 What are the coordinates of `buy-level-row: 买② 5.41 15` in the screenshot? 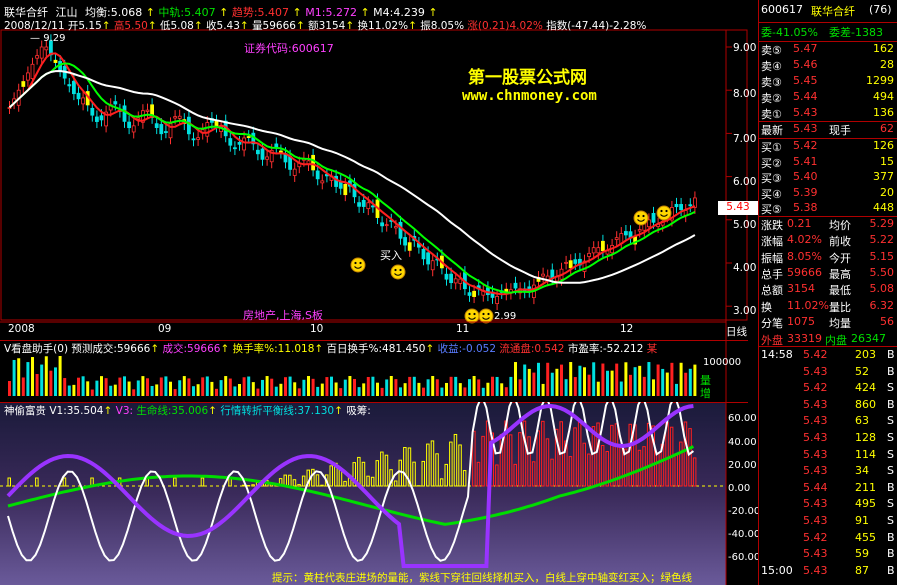 It's located at (828, 163).